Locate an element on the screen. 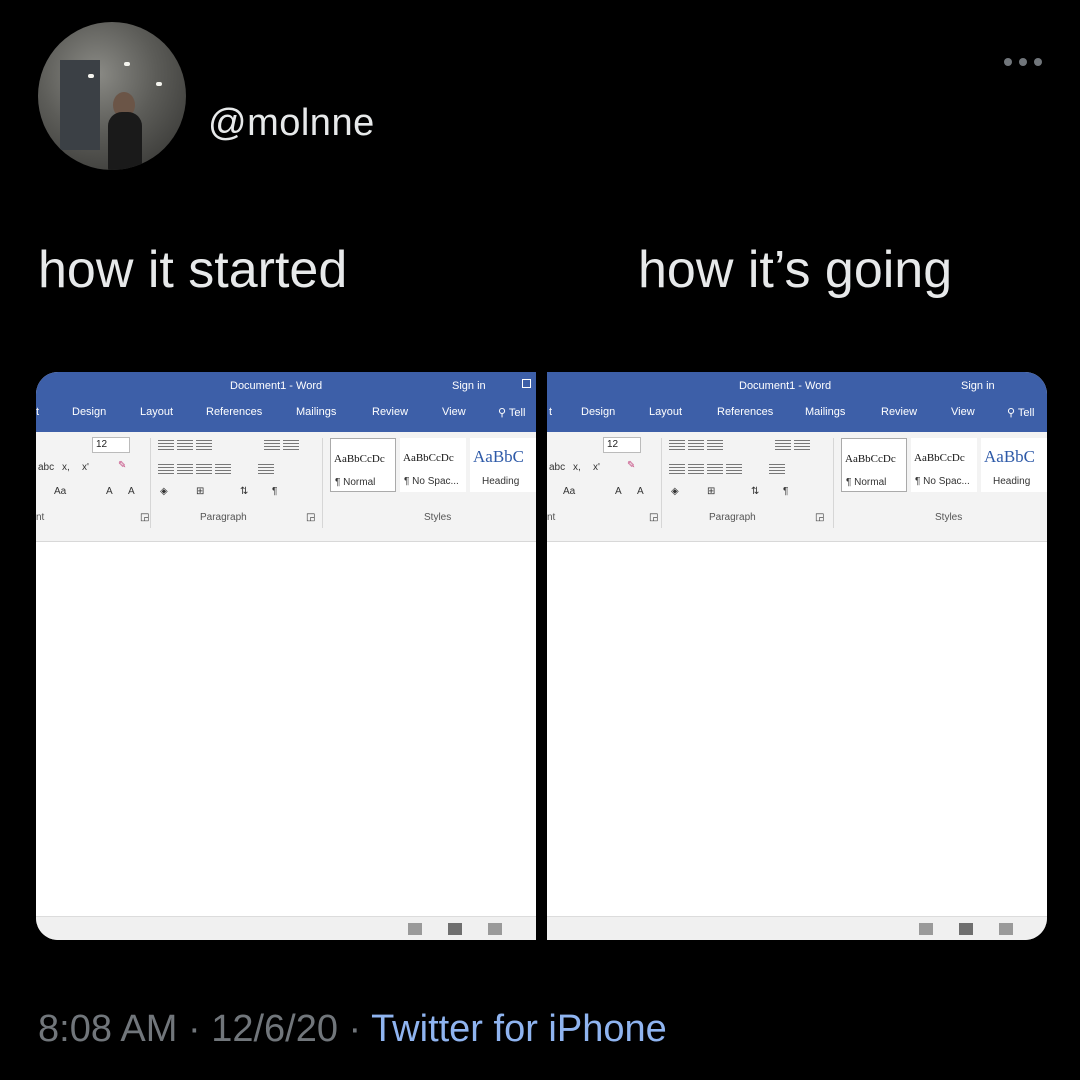 The image size is (1080, 1080). tweet-footer: 8:08 AM · 12/6/20 · Twitter for iPhone is located at coordinates (352, 1029).